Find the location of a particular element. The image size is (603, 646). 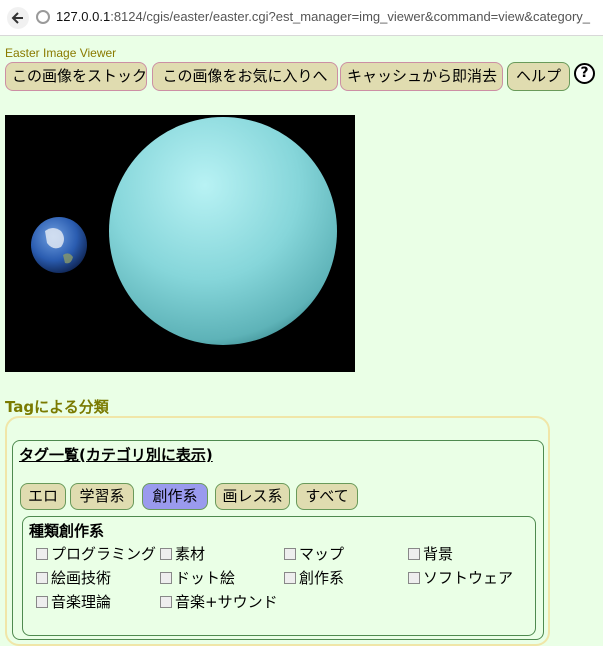

uranus-planet is located at coordinates (223, 231).